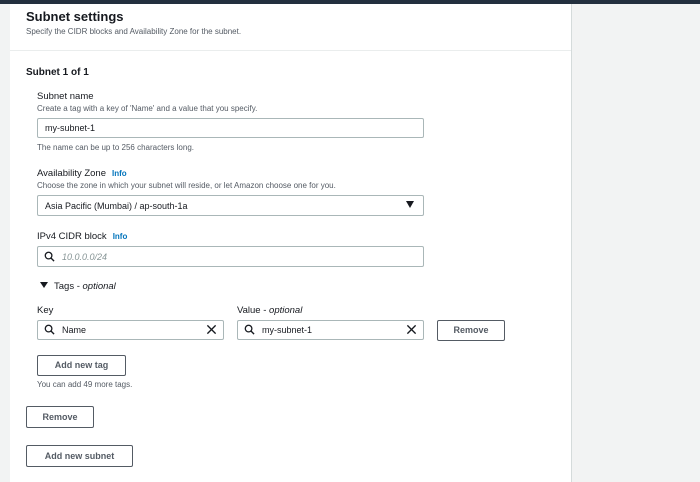 The image size is (700, 482). What do you see at coordinates (287, 330) in the screenshot?
I see `tag-value-value: my-subnet-1` at bounding box center [287, 330].